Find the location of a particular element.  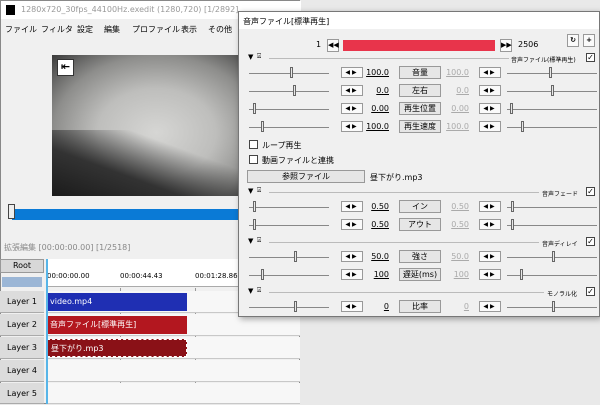

position-end-knob is located at coordinates (511, 108).